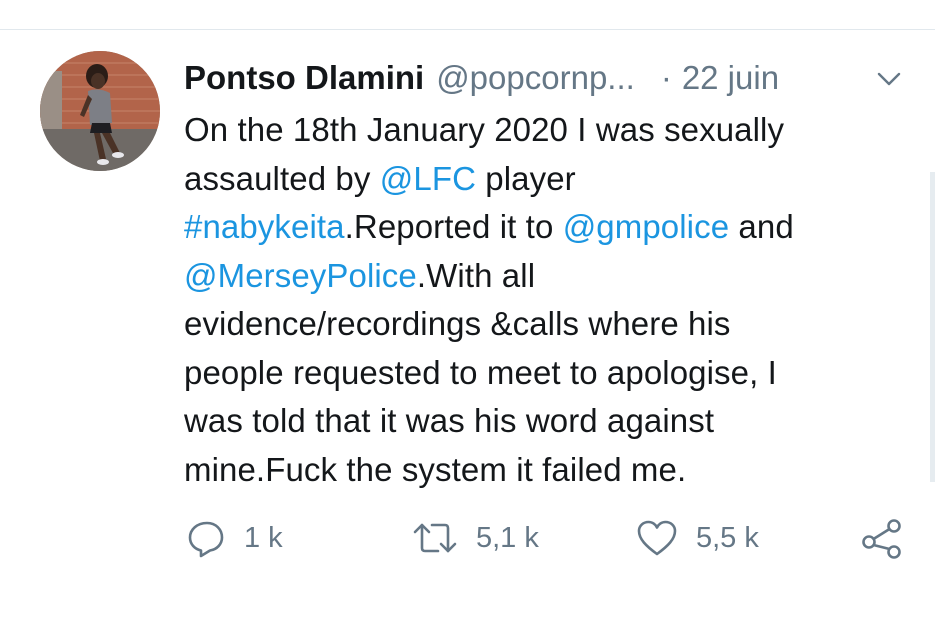 The image size is (935, 621). Describe the element at coordinates (889, 79) in the screenshot. I see `chevron-down-icon` at that location.